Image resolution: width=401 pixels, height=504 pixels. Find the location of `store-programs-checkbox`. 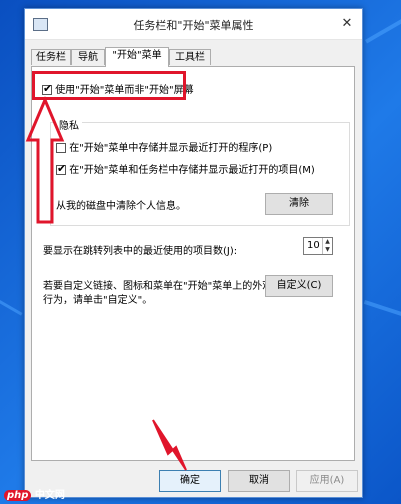

store-programs-checkbox is located at coordinates (61, 148).